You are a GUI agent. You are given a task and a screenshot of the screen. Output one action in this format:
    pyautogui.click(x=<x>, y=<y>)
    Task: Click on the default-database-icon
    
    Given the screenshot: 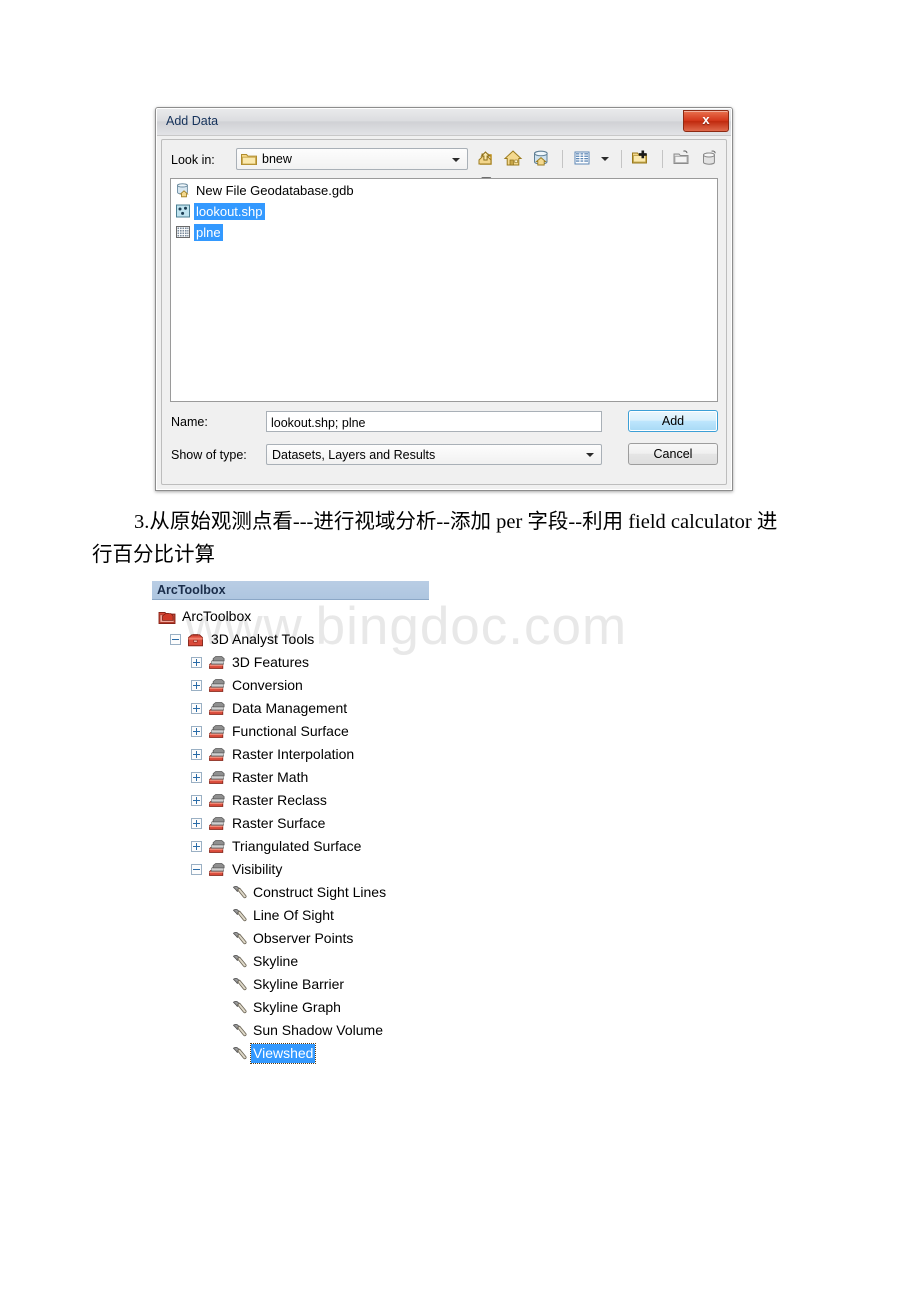 What is the action you would take?
    pyautogui.click(x=542, y=159)
    